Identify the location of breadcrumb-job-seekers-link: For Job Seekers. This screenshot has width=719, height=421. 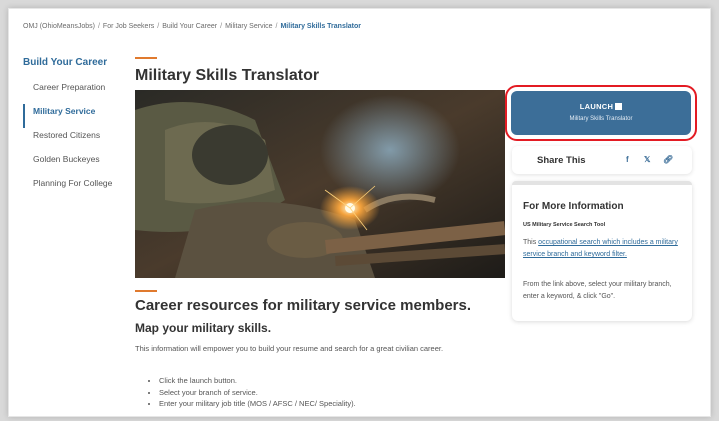
(128, 26).